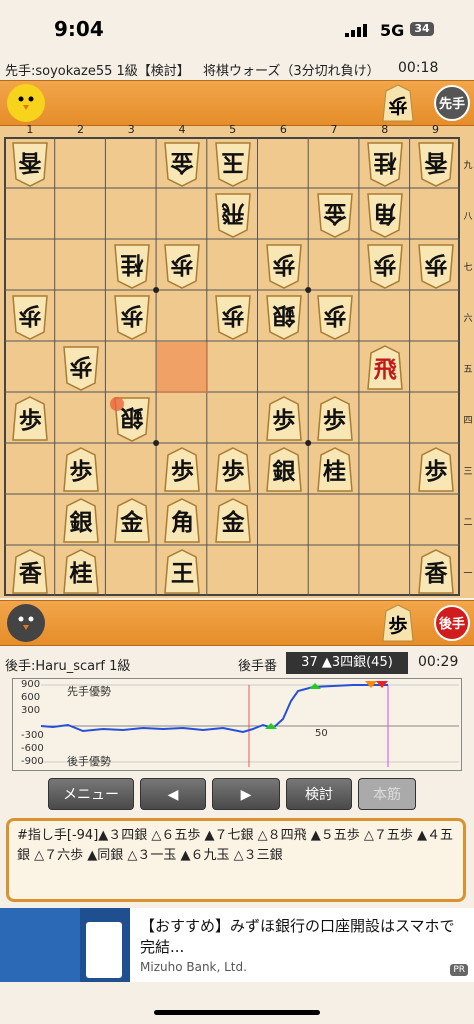 The width and height of the screenshot is (474, 1024). Describe the element at coordinates (468, 267) in the screenshot. I see `row-label: 七` at that location.